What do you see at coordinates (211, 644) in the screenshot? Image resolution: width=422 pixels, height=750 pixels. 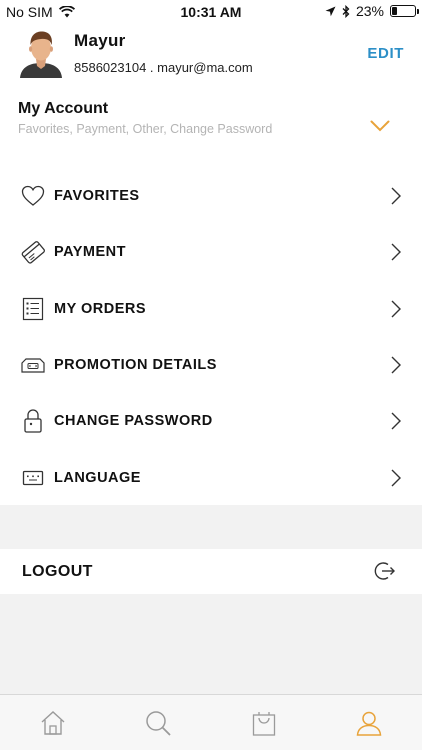 I see `empty-area` at bounding box center [211, 644].